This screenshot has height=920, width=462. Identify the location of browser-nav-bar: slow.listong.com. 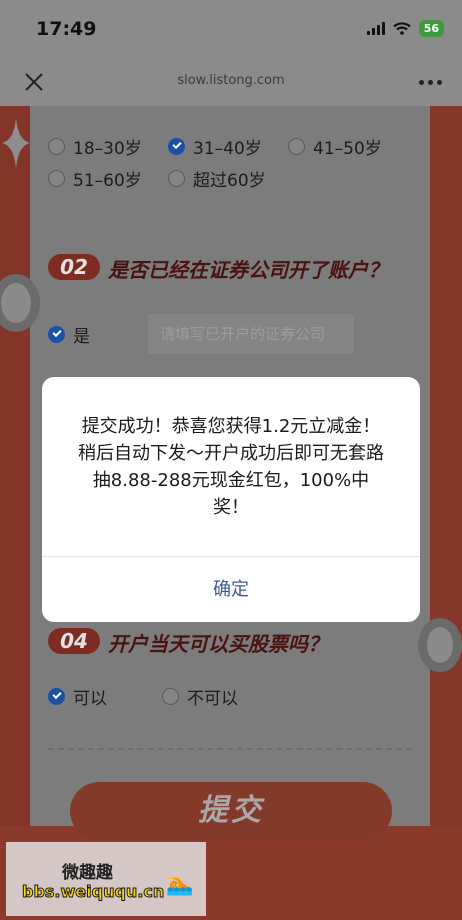
(231, 82).